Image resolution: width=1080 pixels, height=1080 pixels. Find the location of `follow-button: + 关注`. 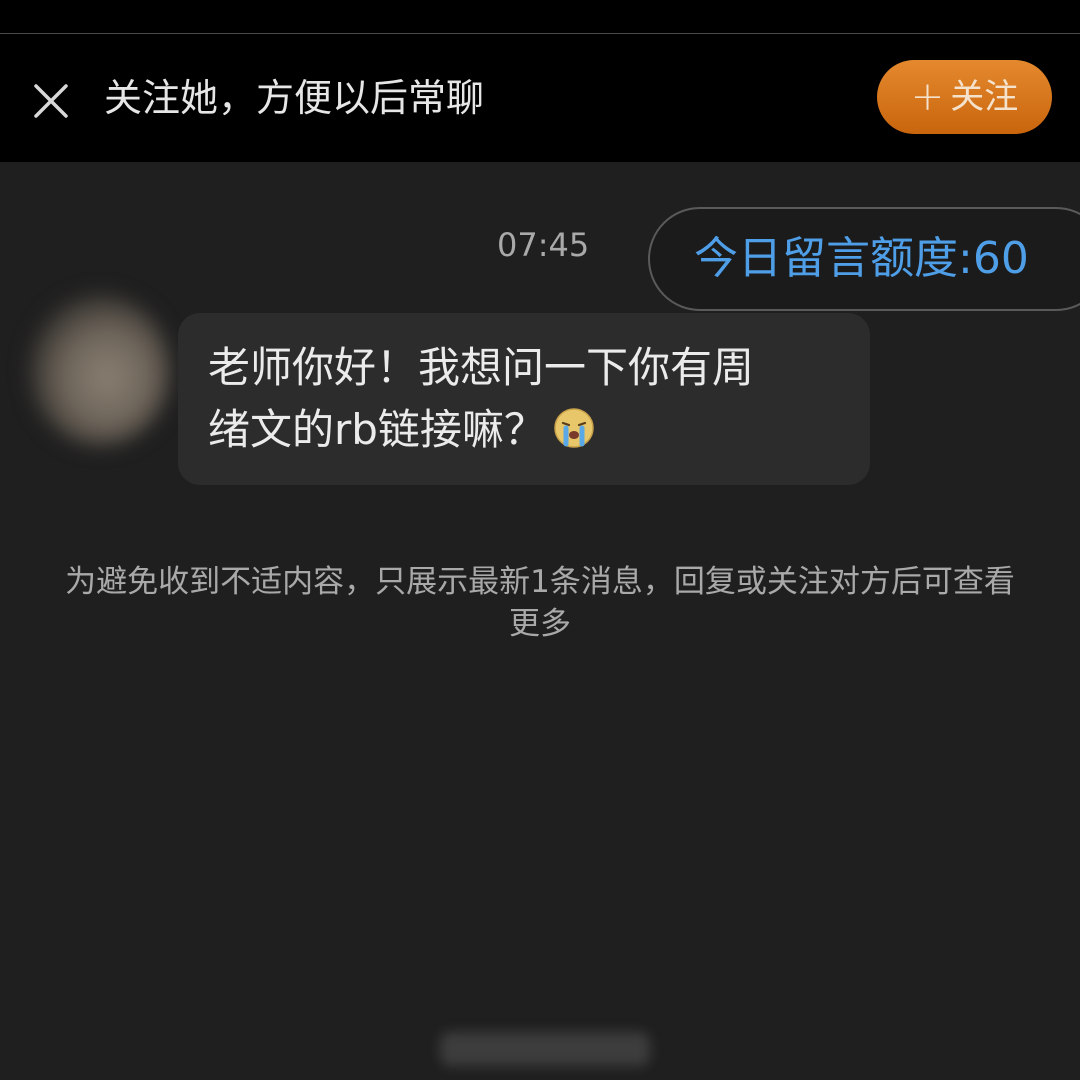

follow-button: + 关注 is located at coordinates (964, 97).